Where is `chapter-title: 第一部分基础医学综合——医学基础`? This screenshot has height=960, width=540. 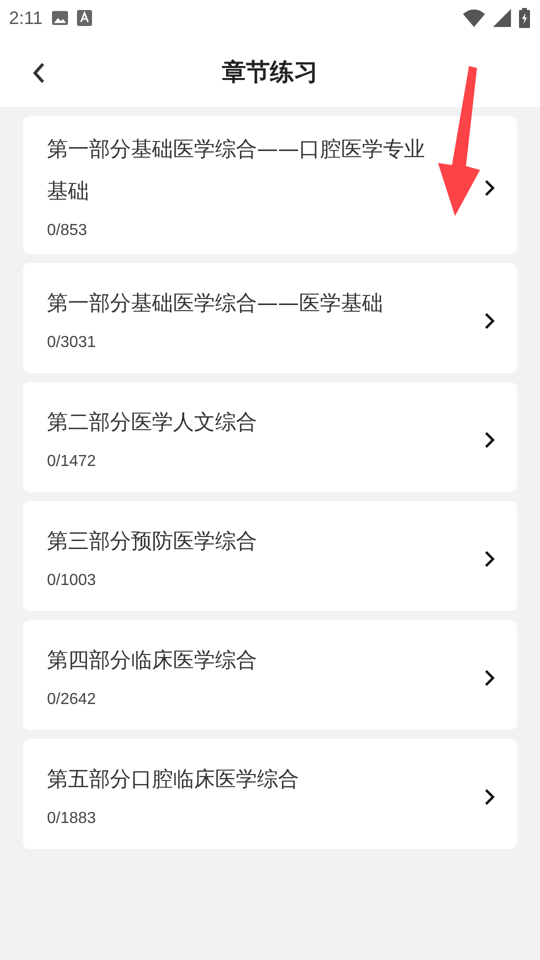 chapter-title: 第一部分基础医学综合——医学基础 is located at coordinates (215, 303).